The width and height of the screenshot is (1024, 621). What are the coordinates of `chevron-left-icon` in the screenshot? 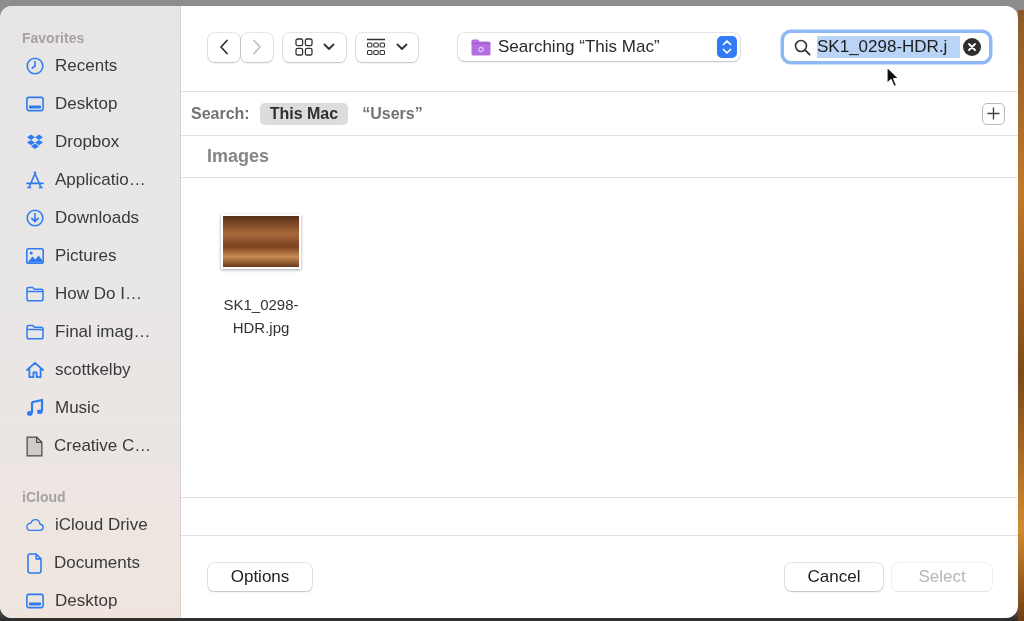 It's located at (224, 47).